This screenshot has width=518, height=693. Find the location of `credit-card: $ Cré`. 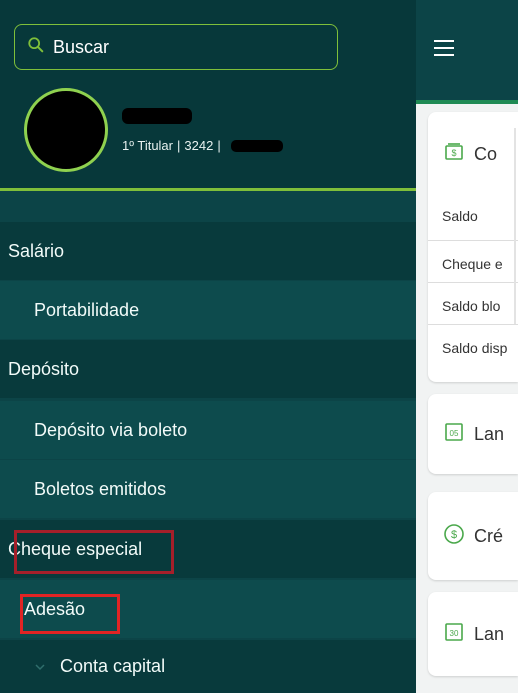

credit-card: $ Cré is located at coordinates (473, 536).